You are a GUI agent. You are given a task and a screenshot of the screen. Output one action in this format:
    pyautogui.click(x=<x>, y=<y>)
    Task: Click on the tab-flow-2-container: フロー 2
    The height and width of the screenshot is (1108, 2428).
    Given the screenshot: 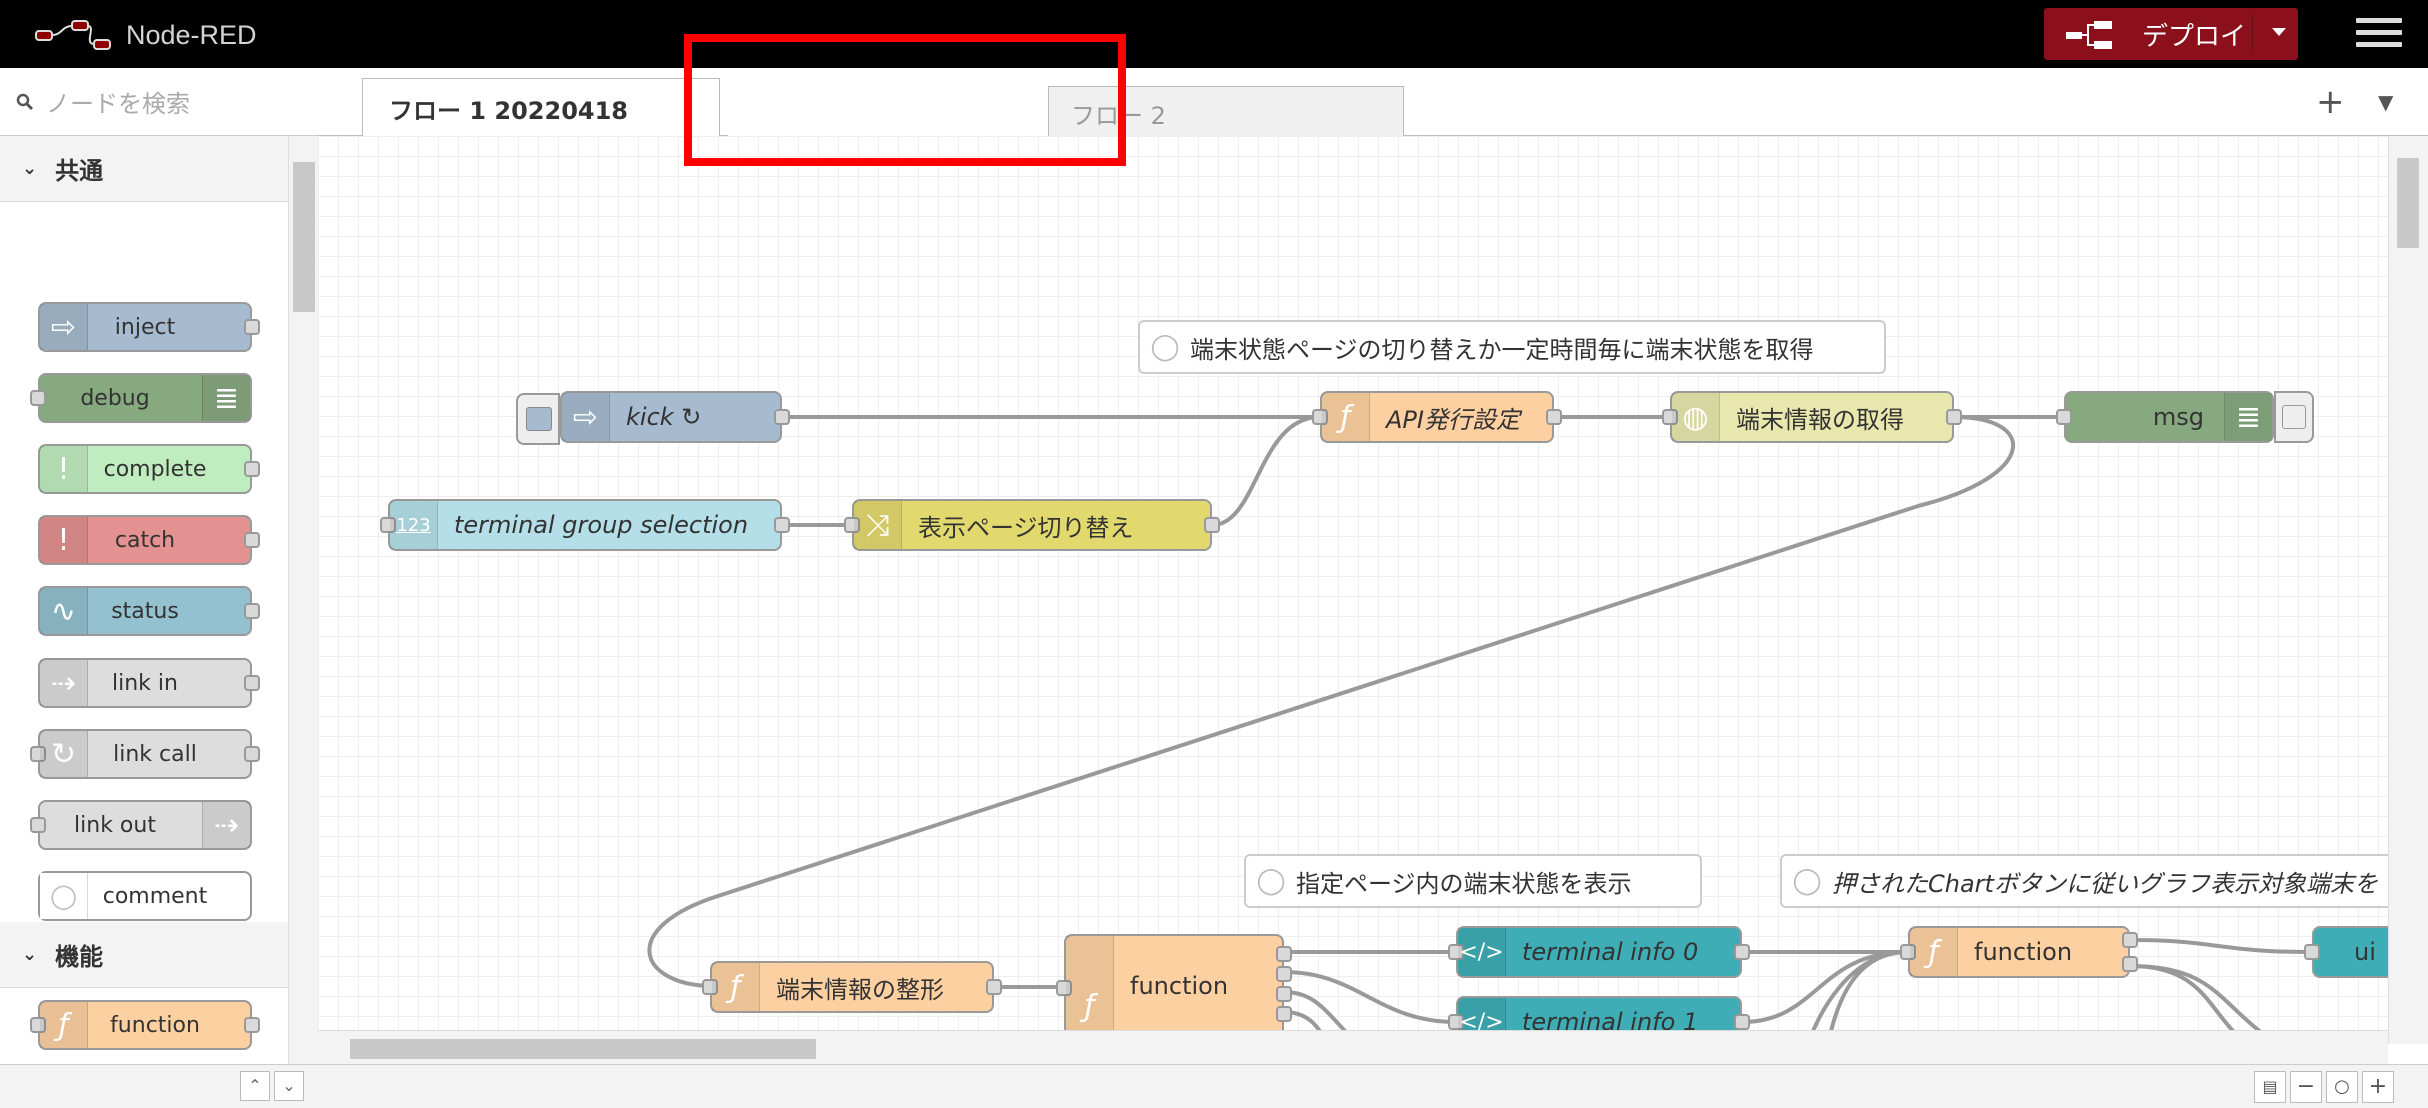 What is the action you would take?
    pyautogui.click(x=1066, y=109)
    